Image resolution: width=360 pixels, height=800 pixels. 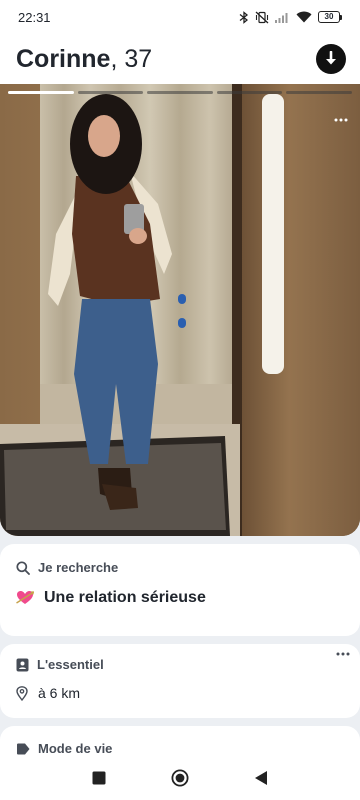 I want to click on status-bar: 22:31 30, so click(x=180, y=17).